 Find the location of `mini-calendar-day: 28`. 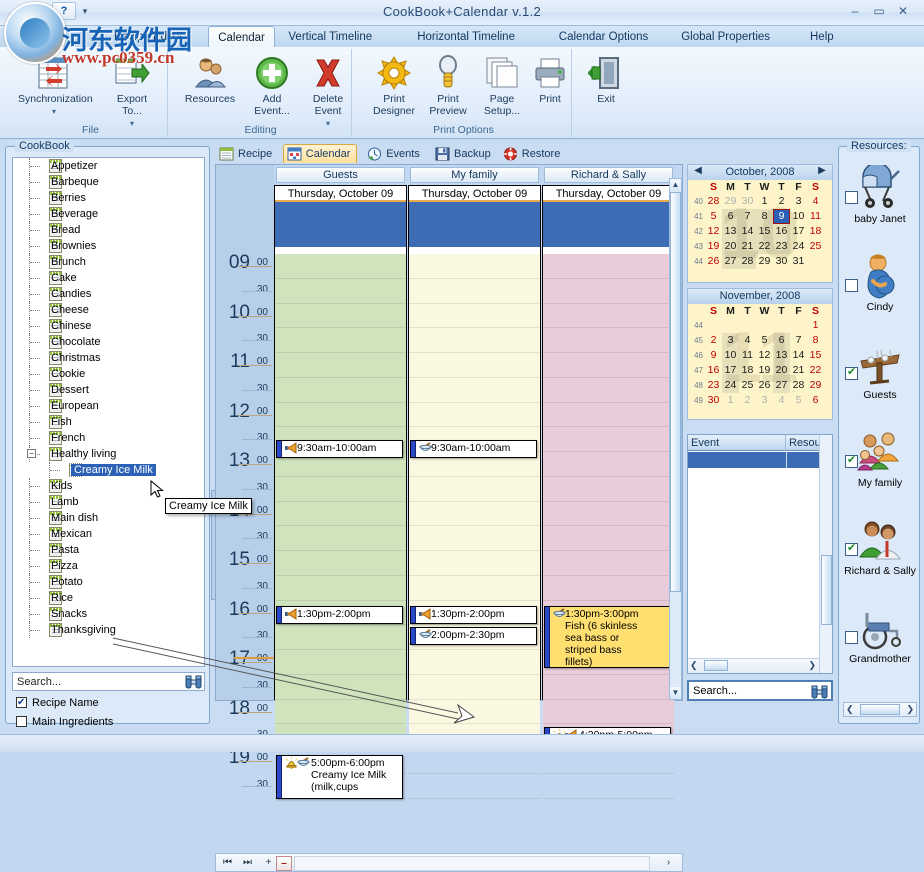

mini-calendar-day: 28 is located at coordinates (713, 201).